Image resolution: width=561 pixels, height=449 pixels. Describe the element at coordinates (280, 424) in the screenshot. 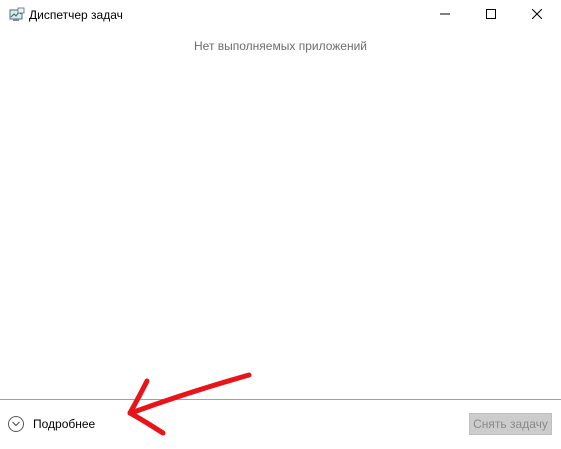

I see `footer-bar: Подробнее Снять задачу` at that location.